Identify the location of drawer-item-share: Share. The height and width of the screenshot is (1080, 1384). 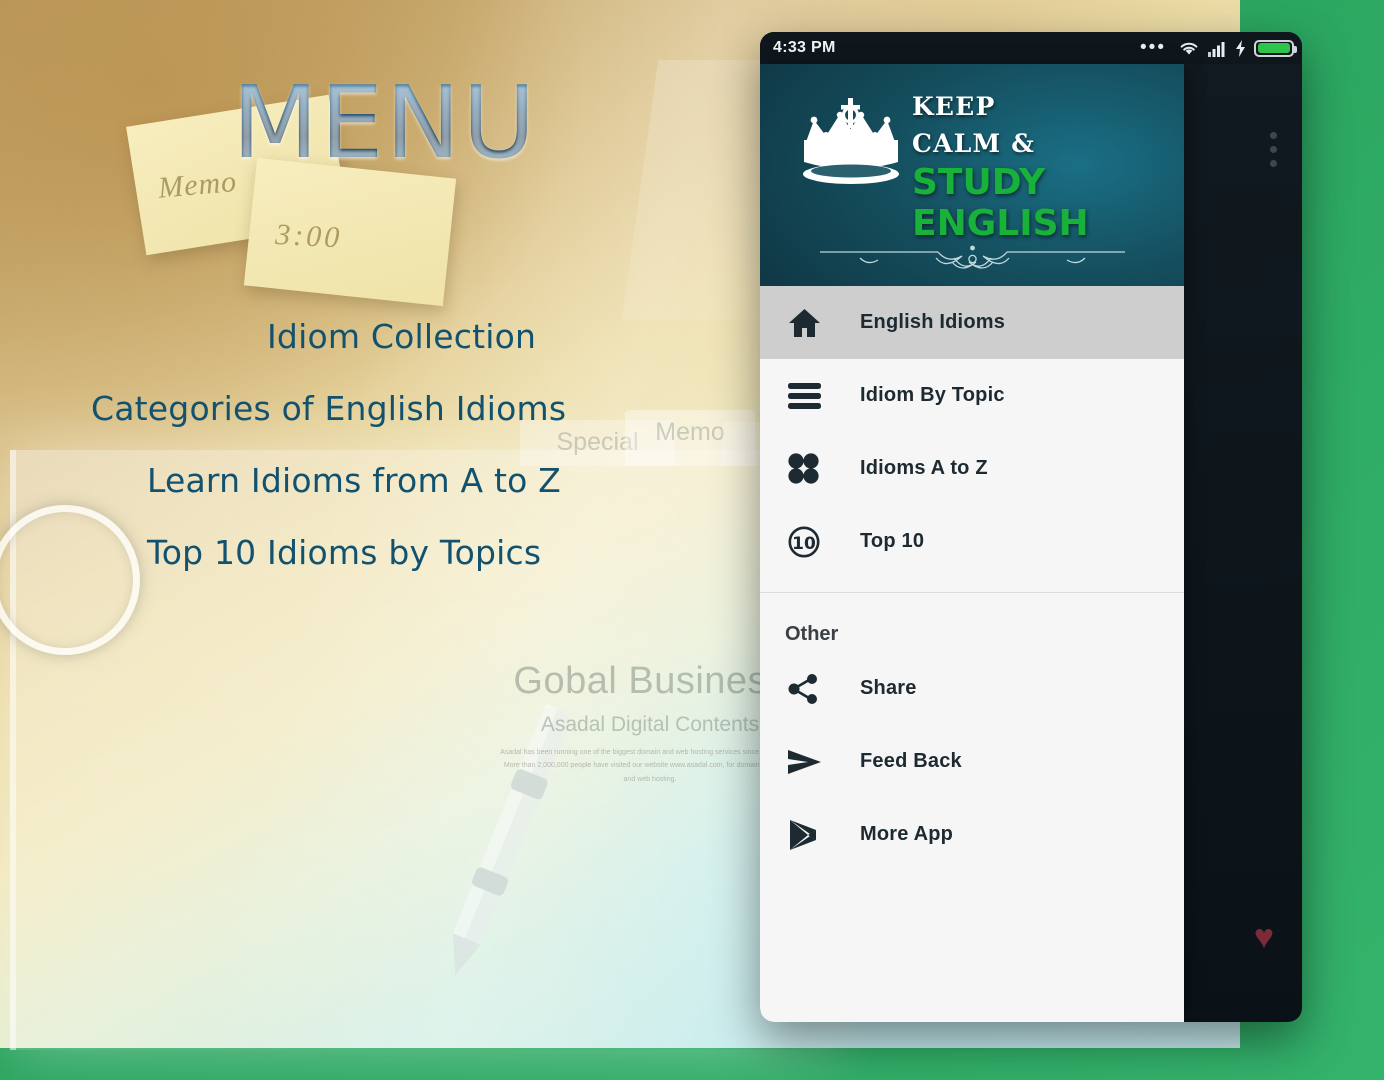
(972, 688).